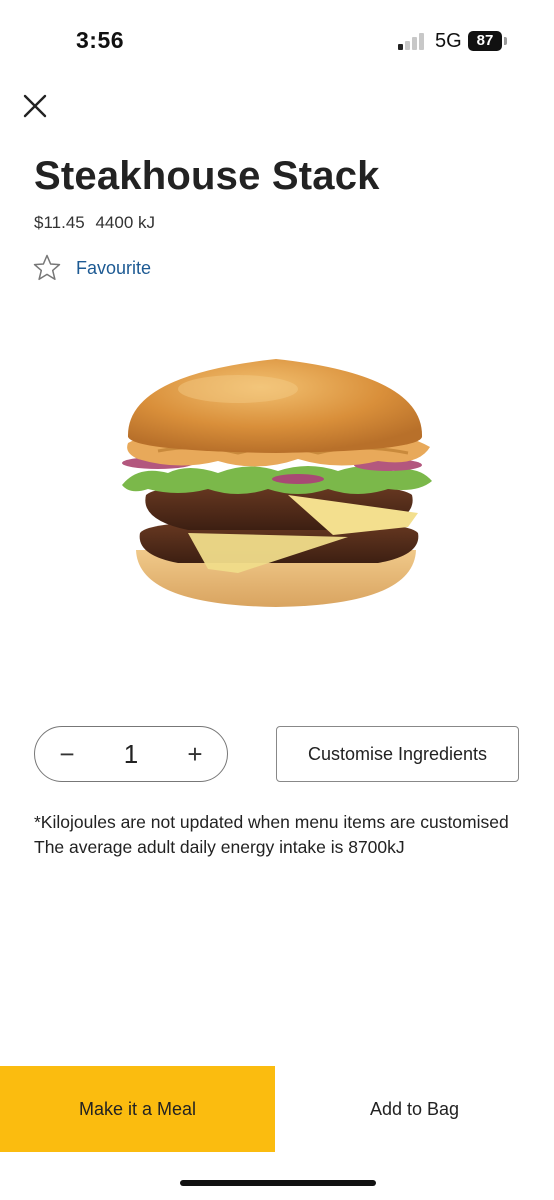 The height and width of the screenshot is (1200, 554). I want to click on close-button, so click(35, 106).